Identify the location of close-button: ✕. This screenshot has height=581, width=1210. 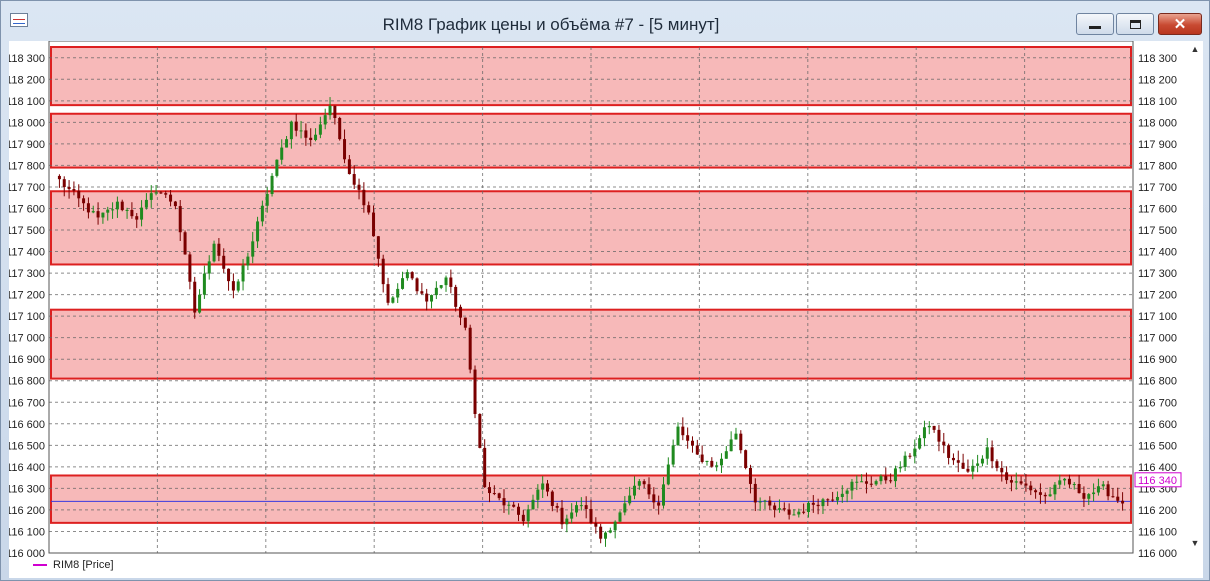
(1180, 24).